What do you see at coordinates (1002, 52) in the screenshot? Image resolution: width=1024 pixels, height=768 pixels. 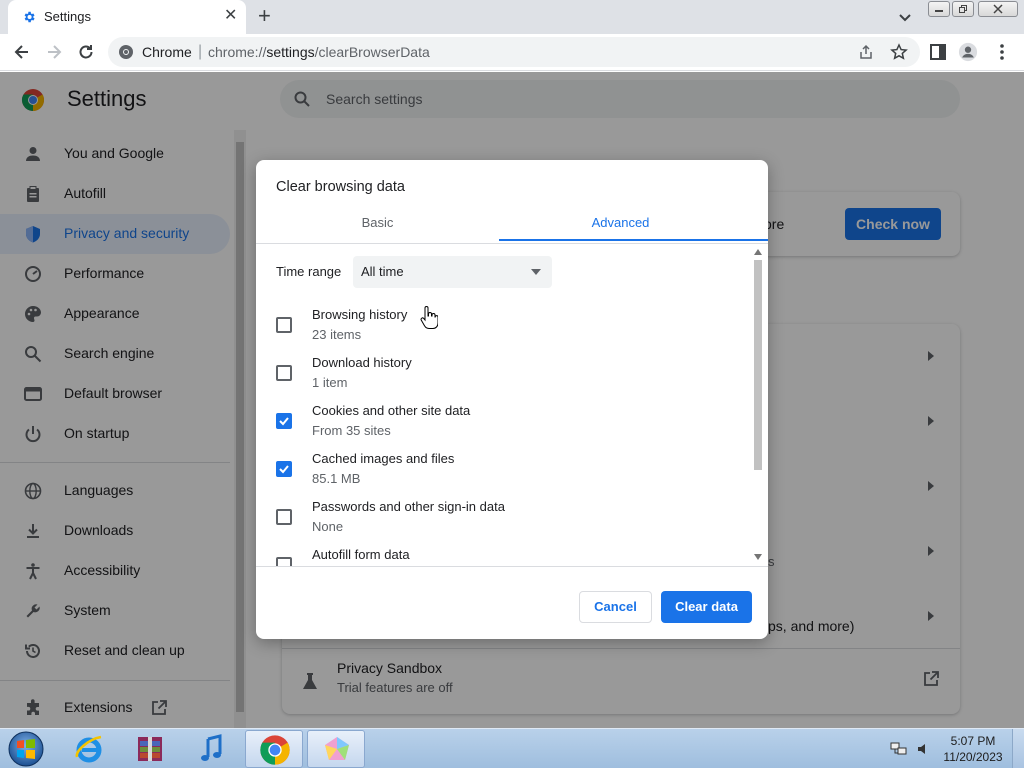 I see `more-menu-icon` at bounding box center [1002, 52].